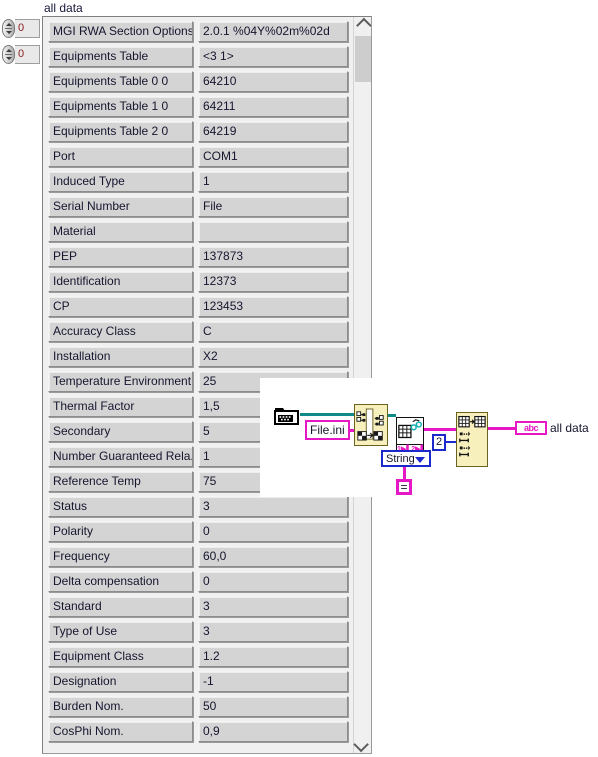  I want to click on row-key-field: CP, so click(120, 306).